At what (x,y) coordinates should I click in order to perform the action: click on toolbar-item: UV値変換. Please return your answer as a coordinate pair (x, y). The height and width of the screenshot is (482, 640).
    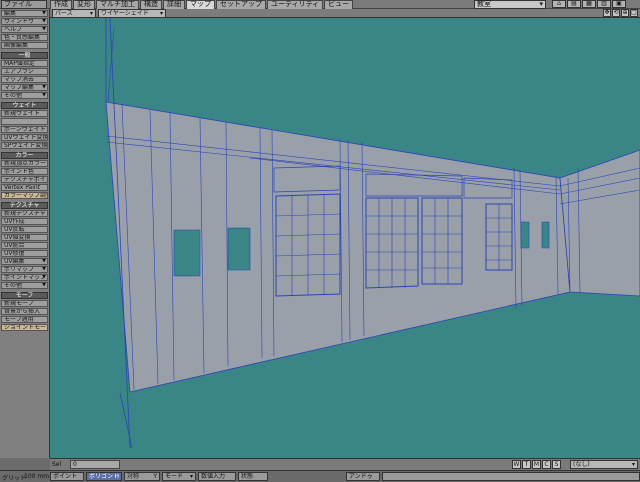
    Looking at the image, I should click on (24, 237).